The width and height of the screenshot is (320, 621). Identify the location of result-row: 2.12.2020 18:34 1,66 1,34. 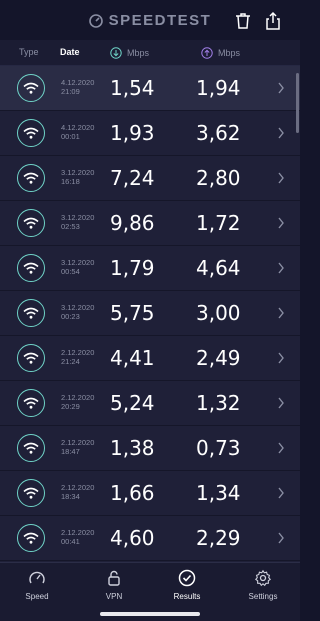
(150, 493).